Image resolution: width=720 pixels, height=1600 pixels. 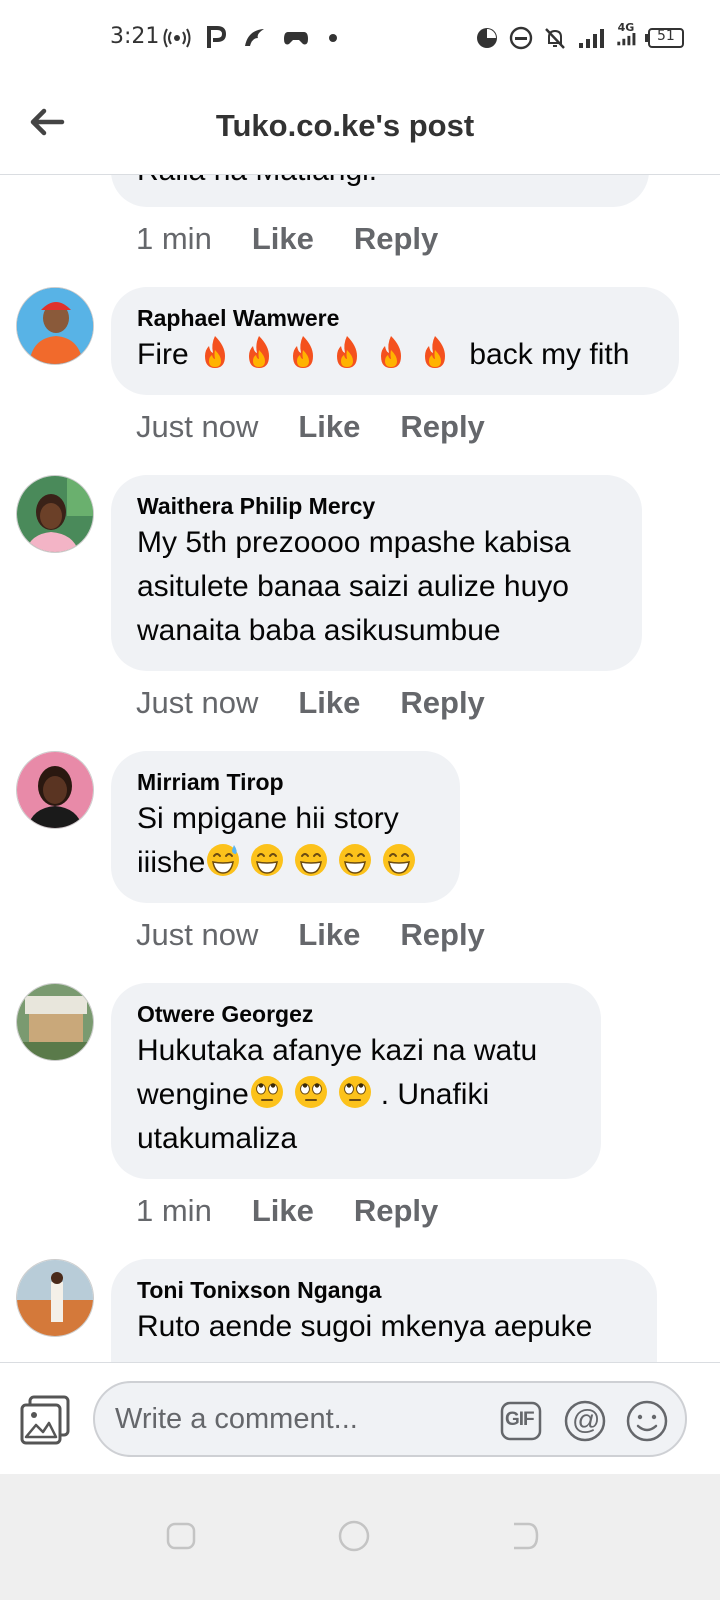 What do you see at coordinates (365, 1326) in the screenshot?
I see `comment-text-line: Ruto aende sugoi mkenya aepuke` at bounding box center [365, 1326].